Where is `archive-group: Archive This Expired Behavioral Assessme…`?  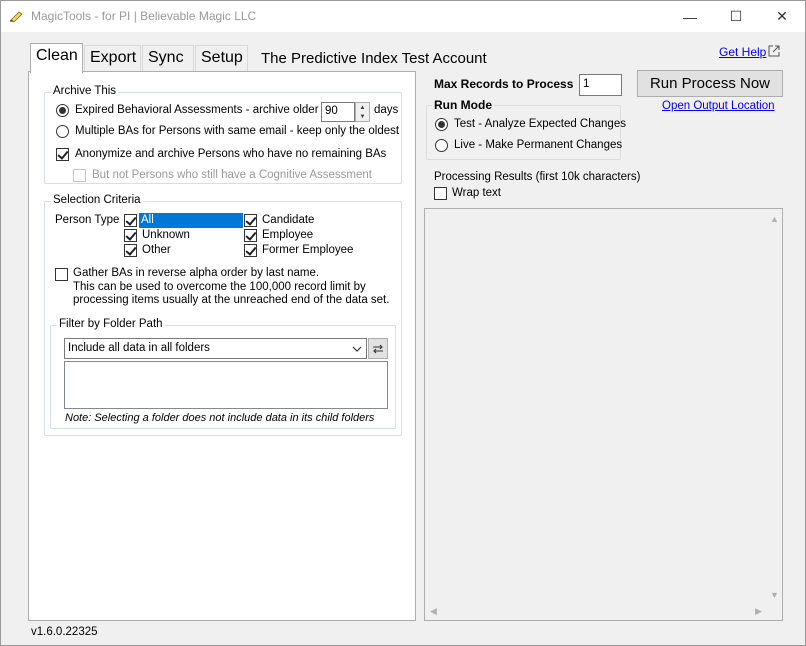
archive-group: Archive This Expired Behavioral Assessme… is located at coordinates (223, 134).